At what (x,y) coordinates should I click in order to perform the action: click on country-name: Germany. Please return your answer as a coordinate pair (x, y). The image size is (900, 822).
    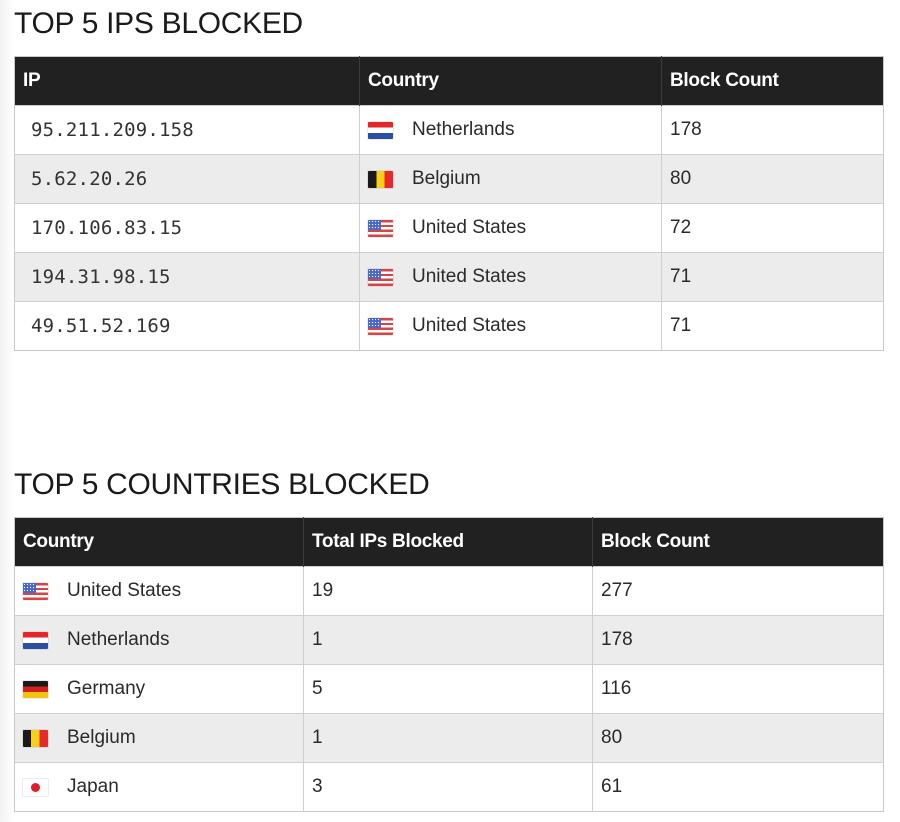
    Looking at the image, I should click on (106, 688).